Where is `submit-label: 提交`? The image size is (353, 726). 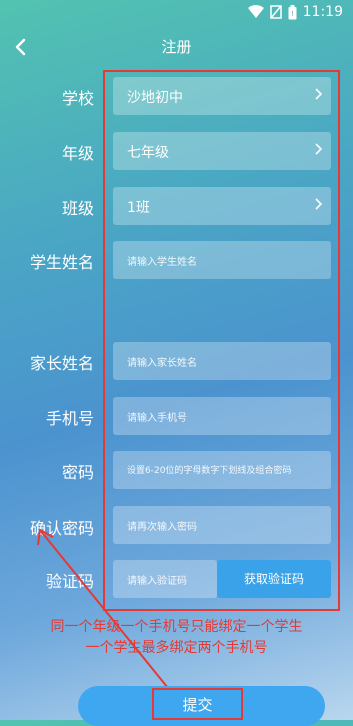
submit-label: 提交 is located at coordinates (197, 705).